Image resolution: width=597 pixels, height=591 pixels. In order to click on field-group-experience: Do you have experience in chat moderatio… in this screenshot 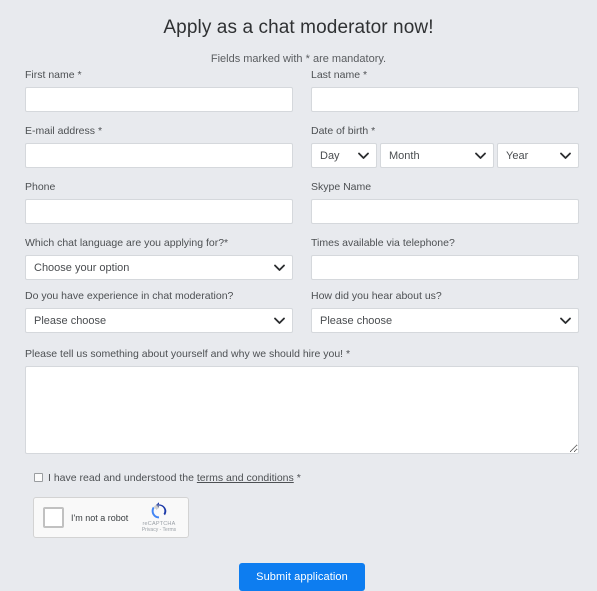, I will do `click(159, 311)`.